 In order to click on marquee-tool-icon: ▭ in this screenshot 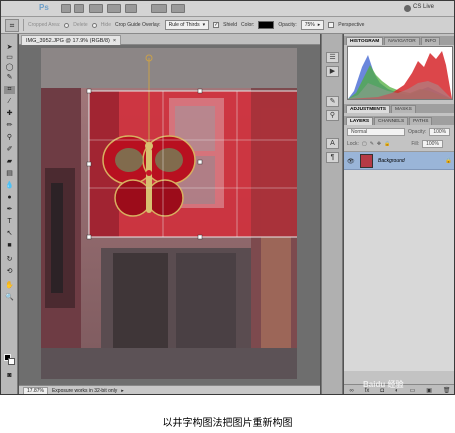, I will do `click(9, 58)`.